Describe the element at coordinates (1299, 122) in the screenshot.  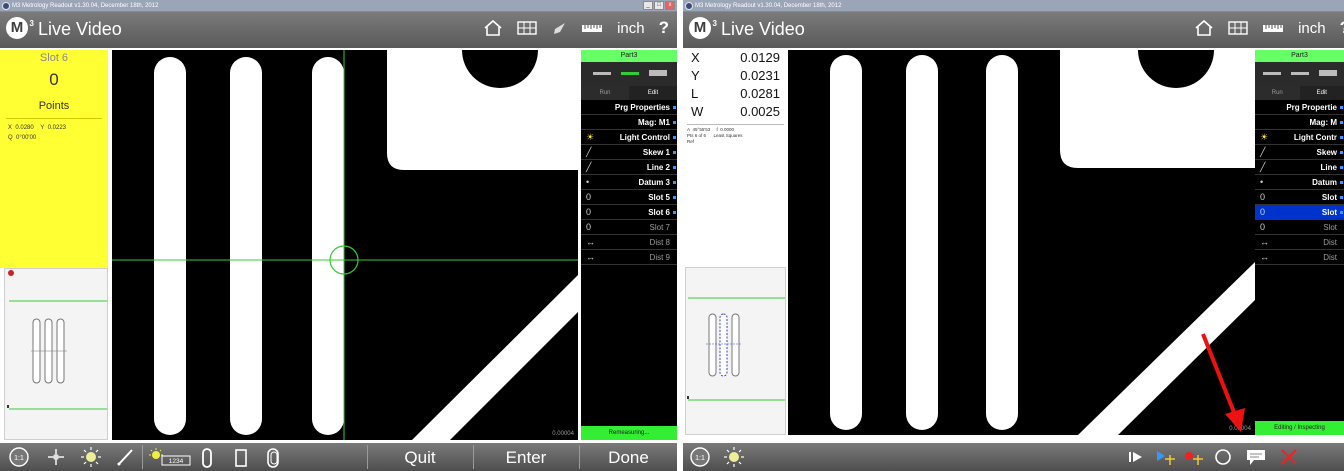
I see `feature-row: Mag: M` at that location.